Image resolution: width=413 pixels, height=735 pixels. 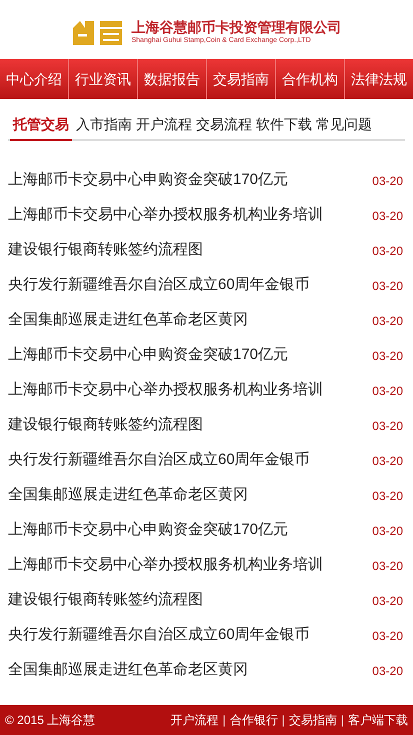 What do you see at coordinates (102, 79) in the screenshot?
I see `nav-item: 行业资讯` at bounding box center [102, 79].